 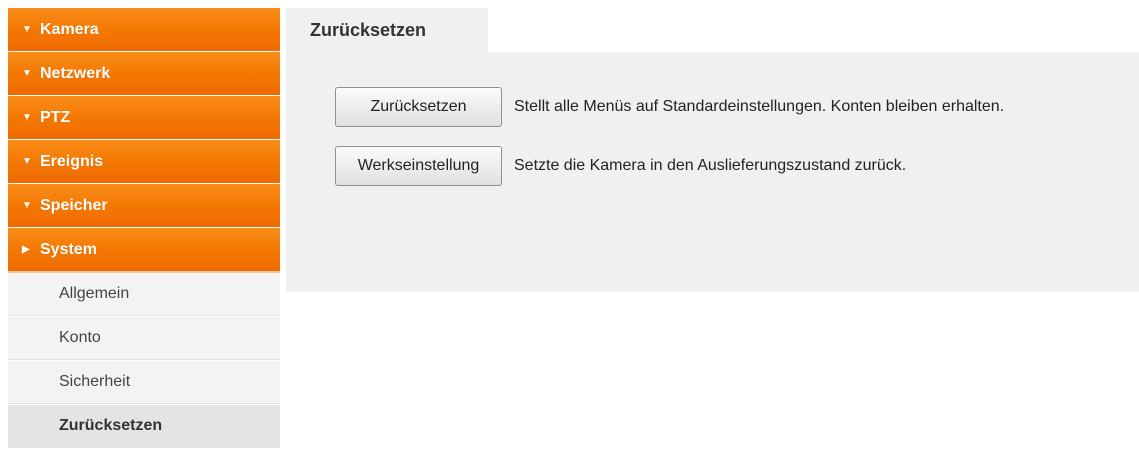 I want to click on menu-label: Kamera, so click(x=69, y=29).